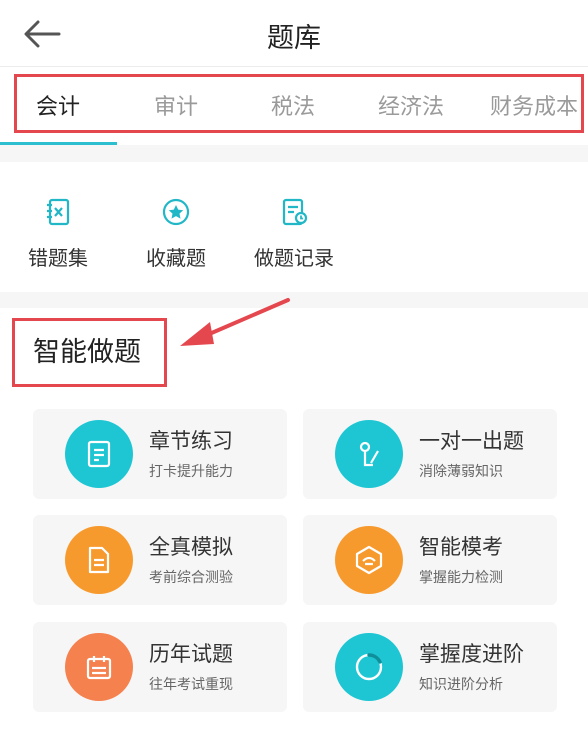 The width and height of the screenshot is (588, 736). I want to click on tabs-gap, so click(294, 153).